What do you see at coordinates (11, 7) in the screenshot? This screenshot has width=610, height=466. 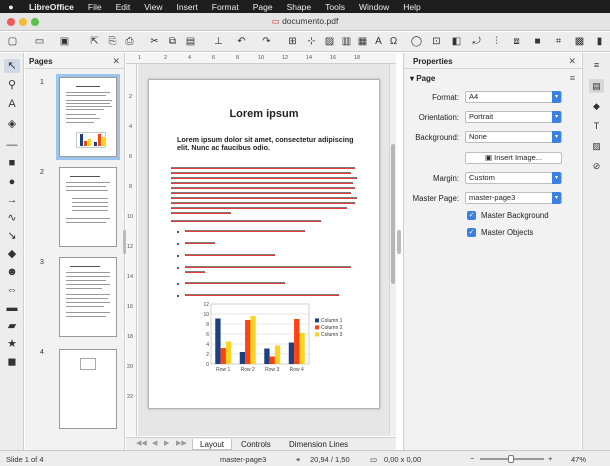 I see `apple-icon: ●` at bounding box center [11, 7].